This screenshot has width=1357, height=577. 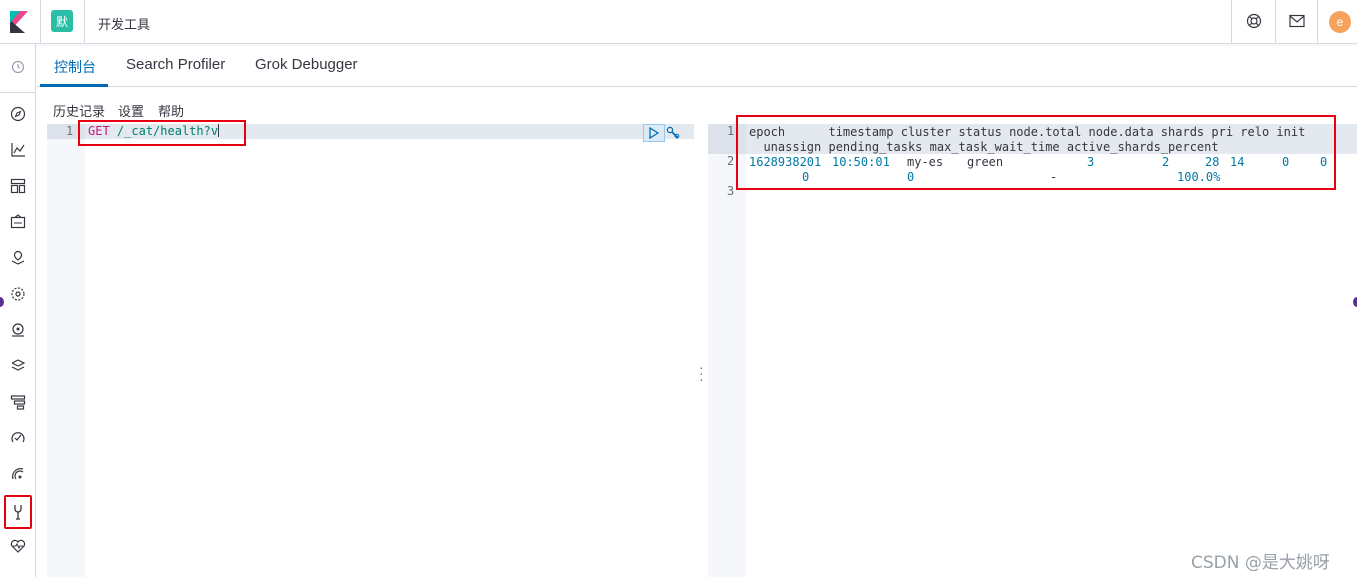 I want to click on top-header: 默 开发工具 e, so click(x=678, y=22).